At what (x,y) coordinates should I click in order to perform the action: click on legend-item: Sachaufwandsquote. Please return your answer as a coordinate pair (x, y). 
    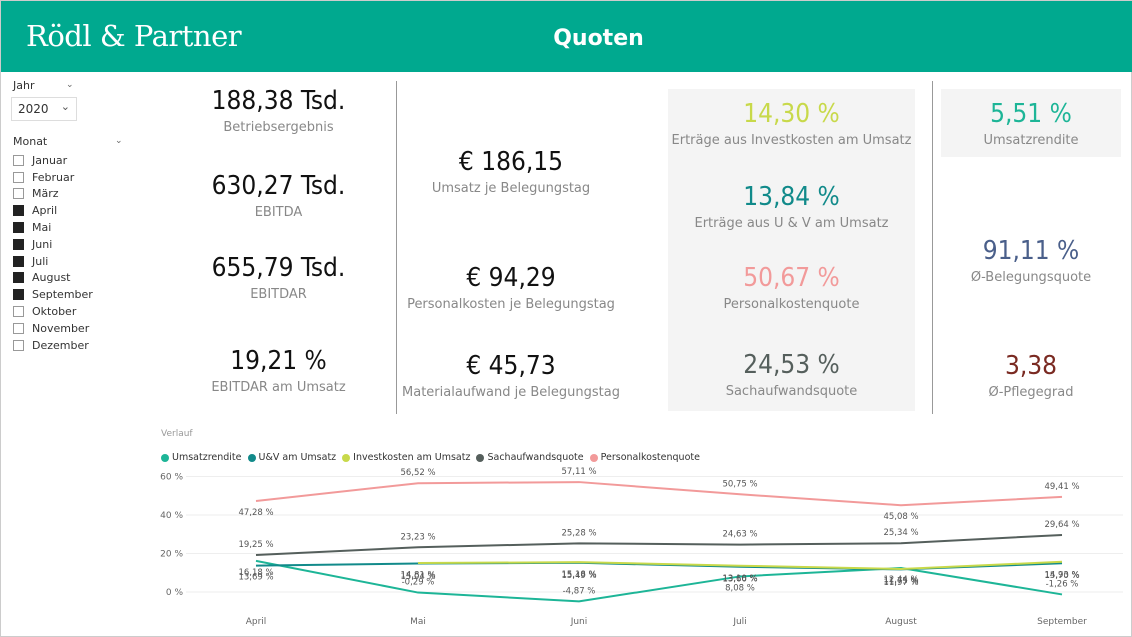
    Looking at the image, I should click on (530, 457).